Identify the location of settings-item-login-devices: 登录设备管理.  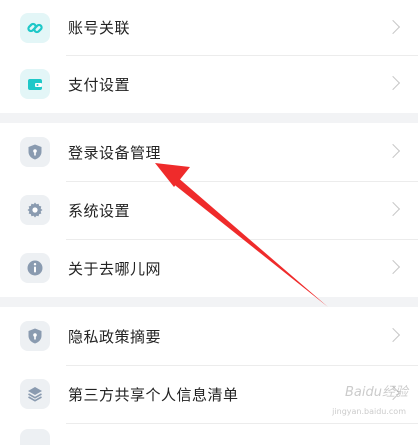
(209, 152).